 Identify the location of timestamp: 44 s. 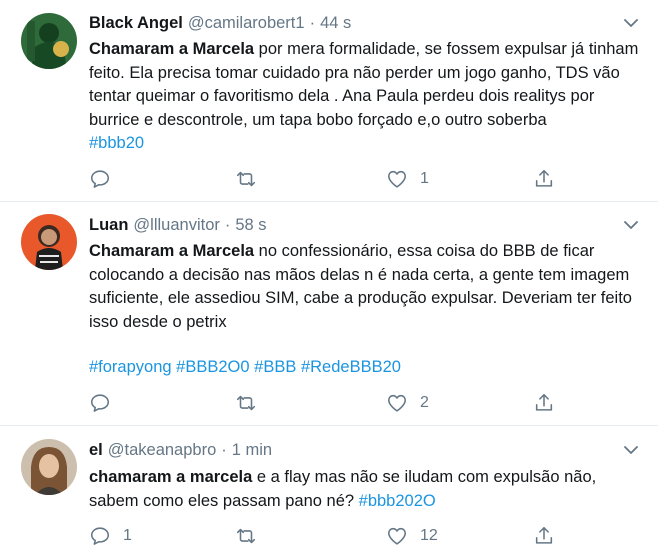
(335, 23).